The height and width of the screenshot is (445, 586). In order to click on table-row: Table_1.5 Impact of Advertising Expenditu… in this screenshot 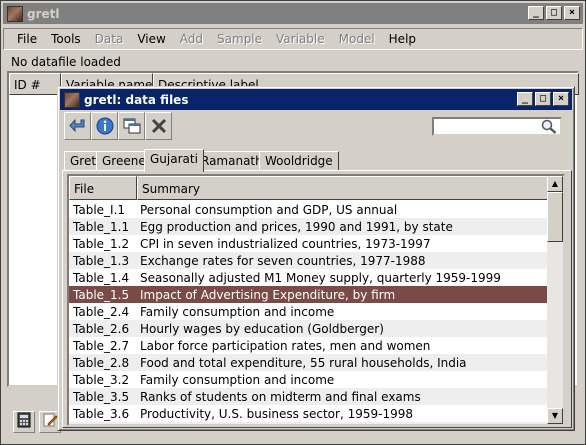, I will do `click(309, 294)`.